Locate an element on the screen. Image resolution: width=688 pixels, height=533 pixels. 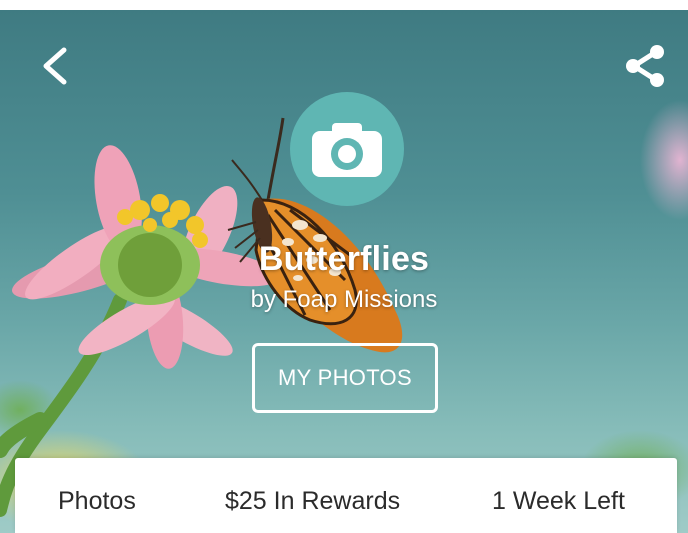
mission-byline: by Foap Missions is located at coordinates (344, 299).